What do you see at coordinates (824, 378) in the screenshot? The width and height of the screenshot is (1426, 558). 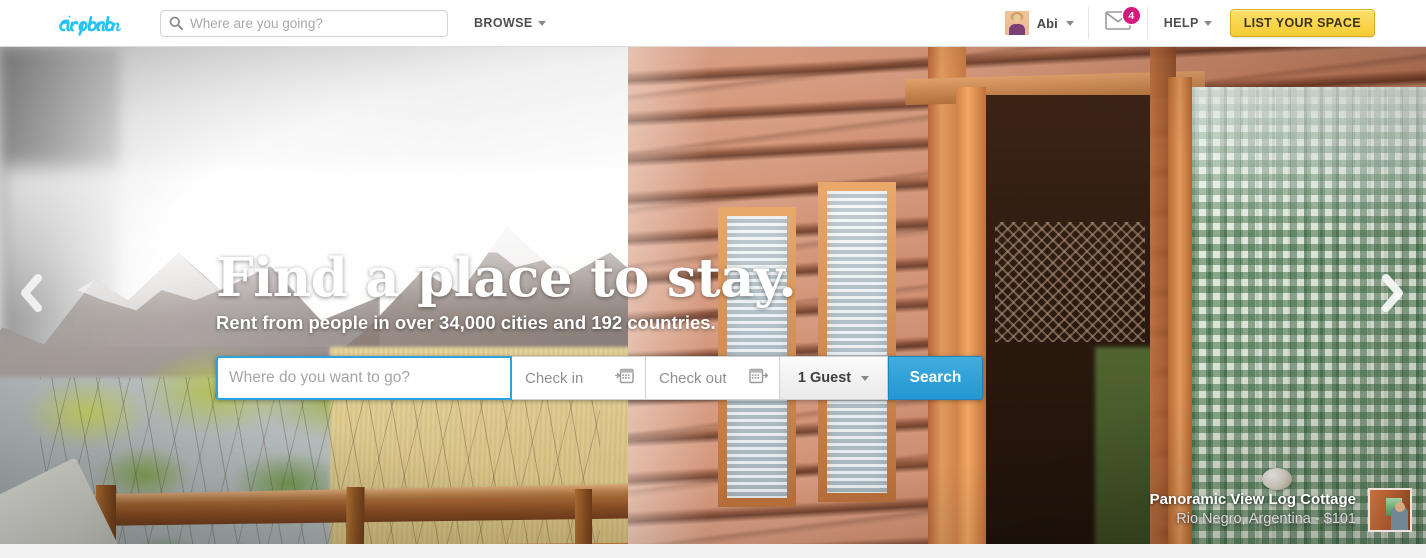 I see `guests-label: 1 Guest` at bounding box center [824, 378].